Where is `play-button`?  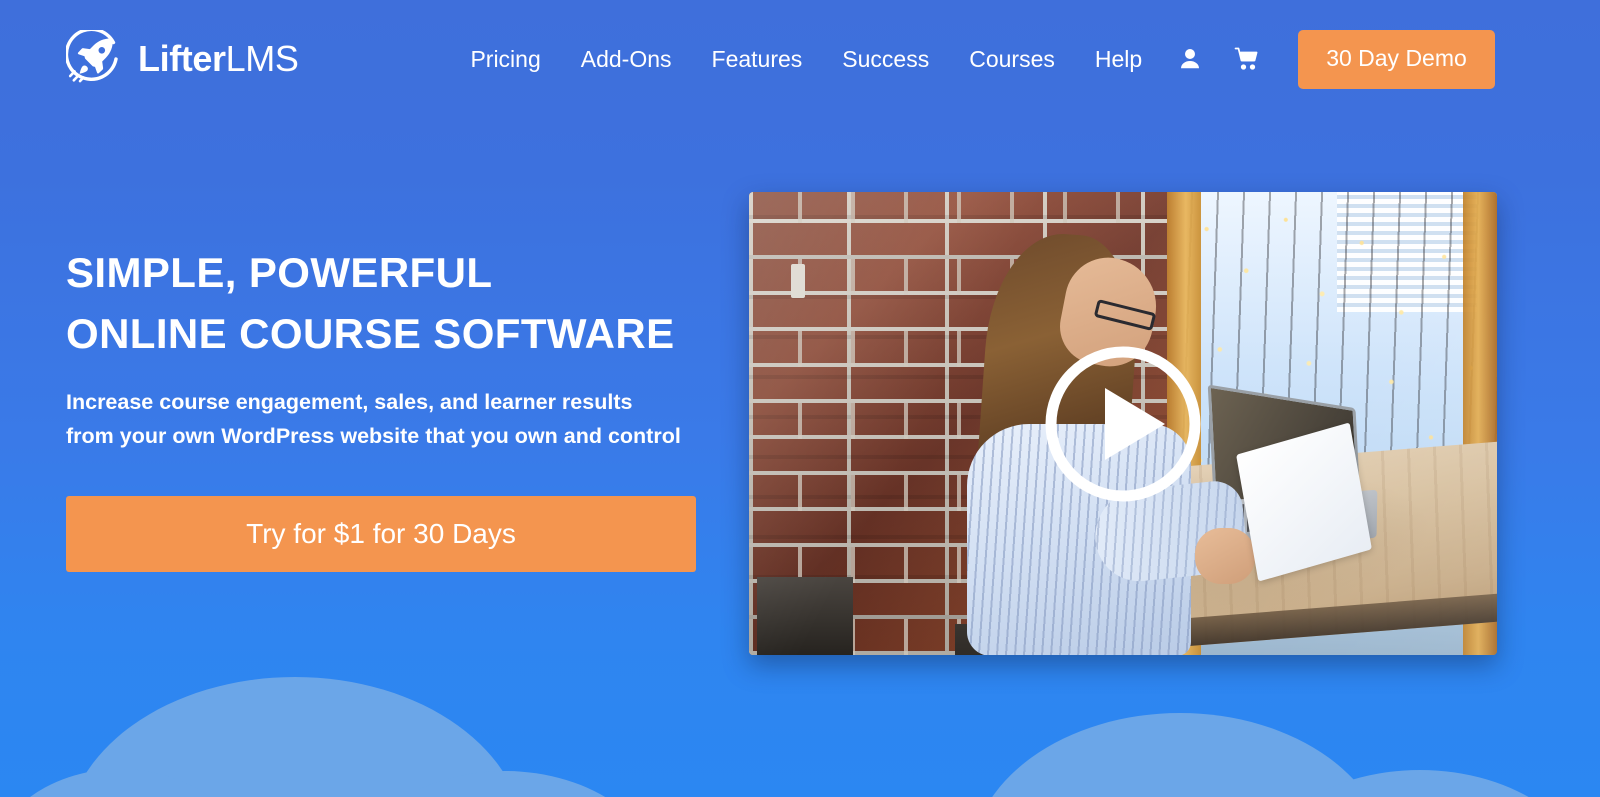 play-button is located at coordinates (1123, 424).